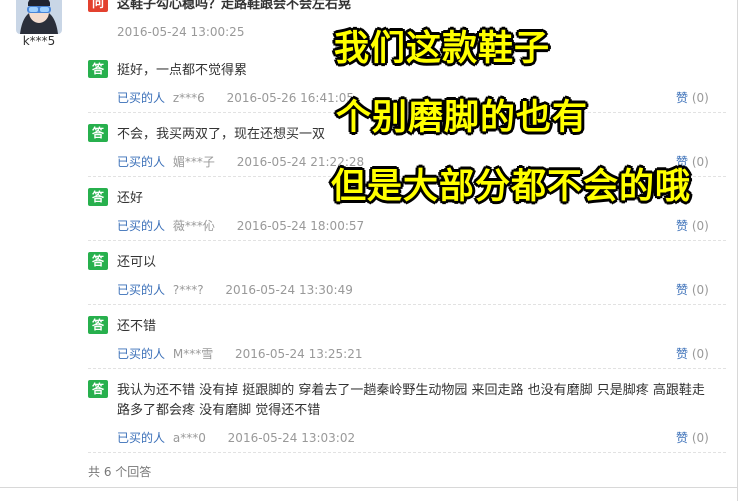 The width and height of the screenshot is (750, 501). Describe the element at coordinates (511, 187) in the screenshot. I see `overlay-caption-line-3: 但是大部分都不会的哦` at that location.